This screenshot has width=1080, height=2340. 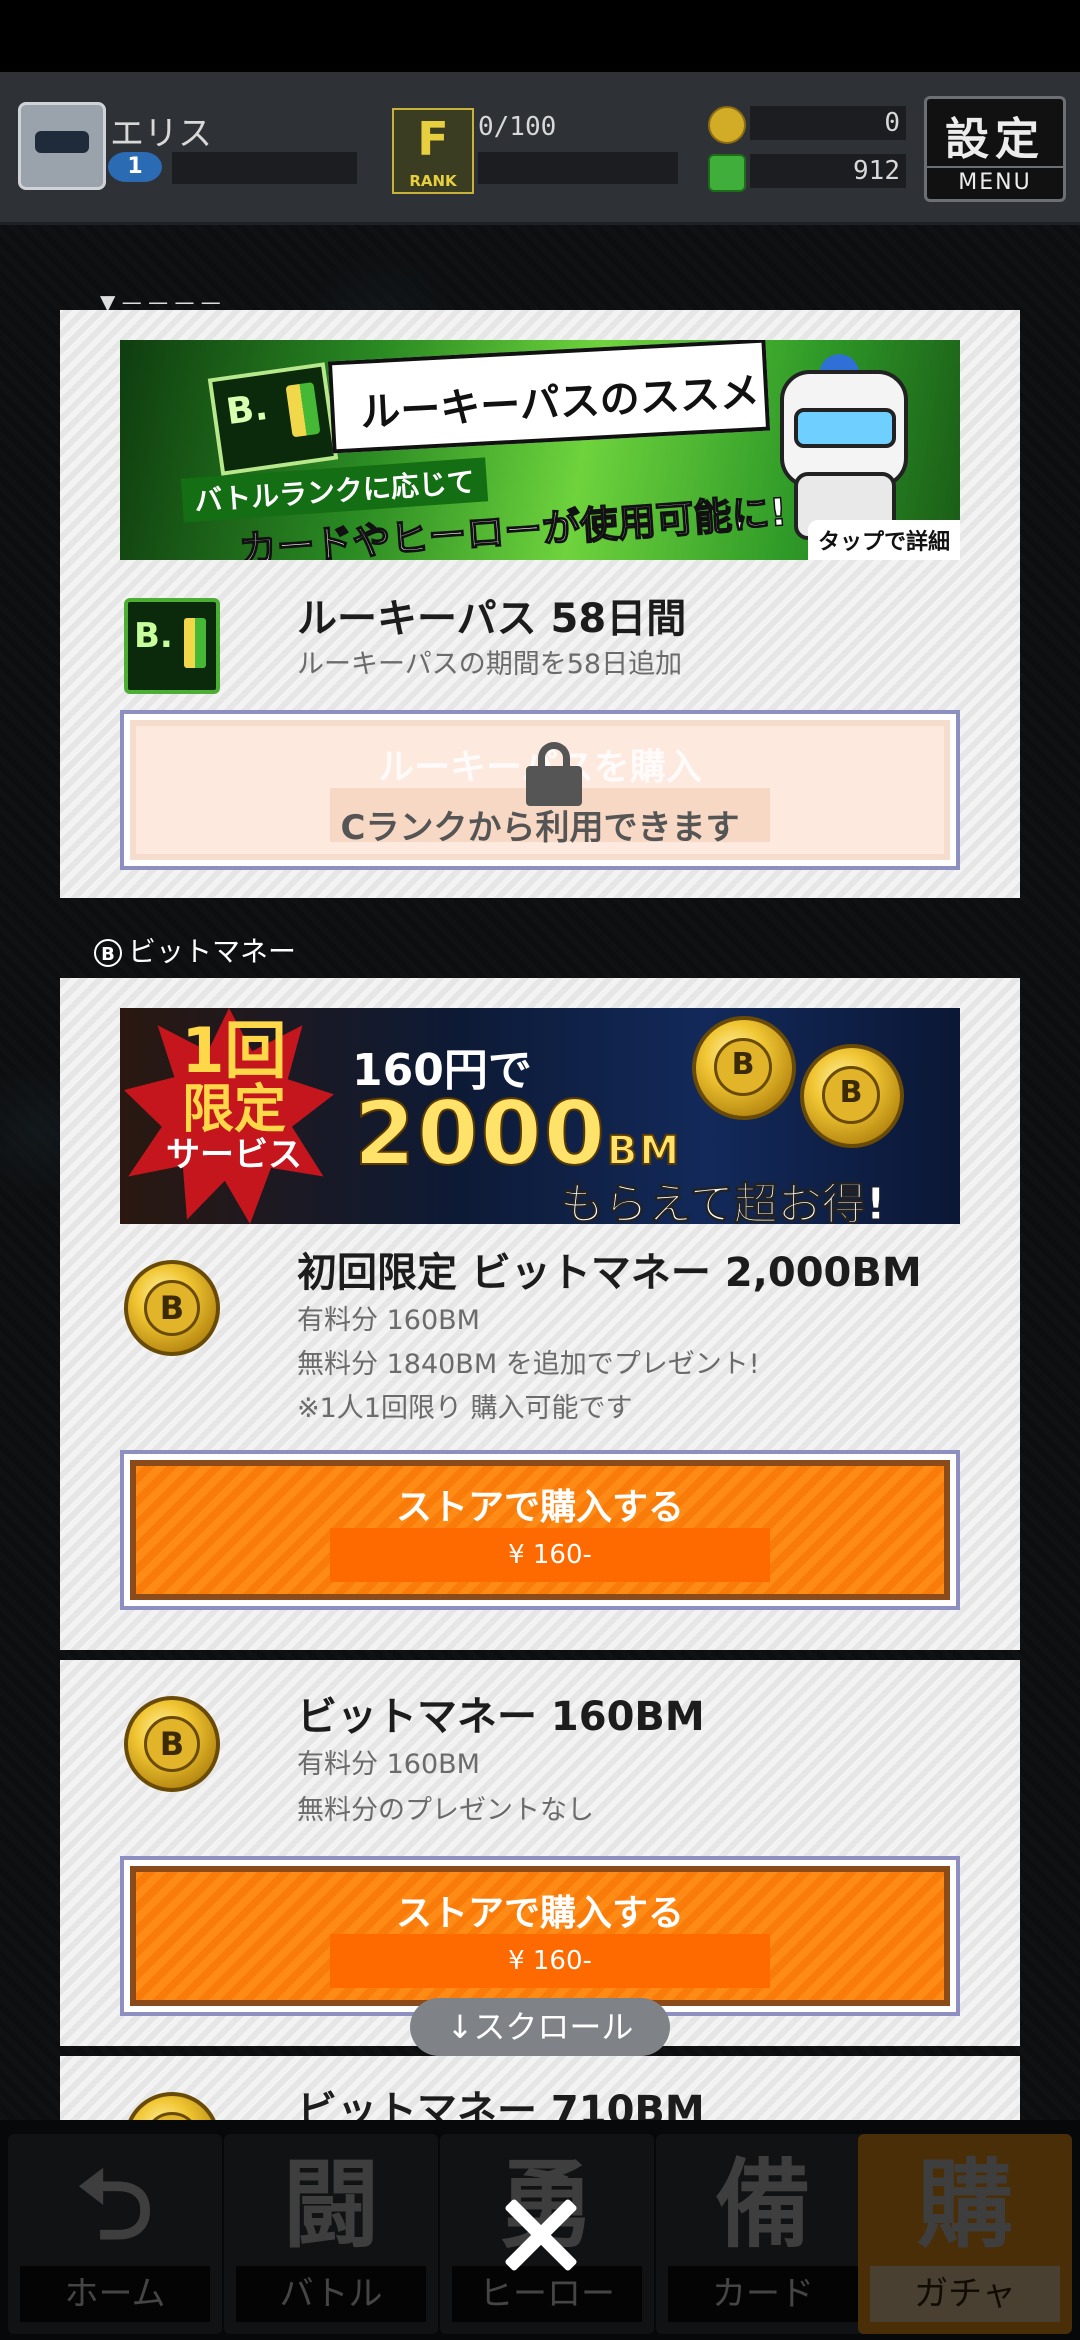 I want to click on settings-menu-button: 設定 MENU, so click(x=995, y=149).